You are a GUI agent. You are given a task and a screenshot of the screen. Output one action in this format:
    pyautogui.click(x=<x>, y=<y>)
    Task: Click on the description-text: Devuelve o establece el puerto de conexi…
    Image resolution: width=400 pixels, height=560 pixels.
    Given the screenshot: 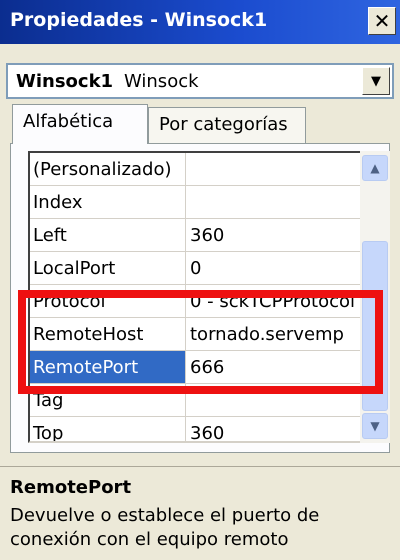 What is the action you would take?
    pyautogui.click(x=165, y=527)
    